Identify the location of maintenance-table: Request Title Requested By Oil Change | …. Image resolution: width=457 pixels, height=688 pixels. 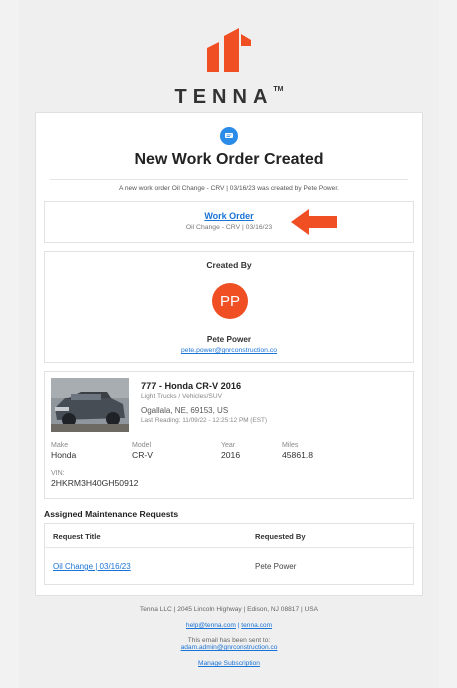
(229, 554).